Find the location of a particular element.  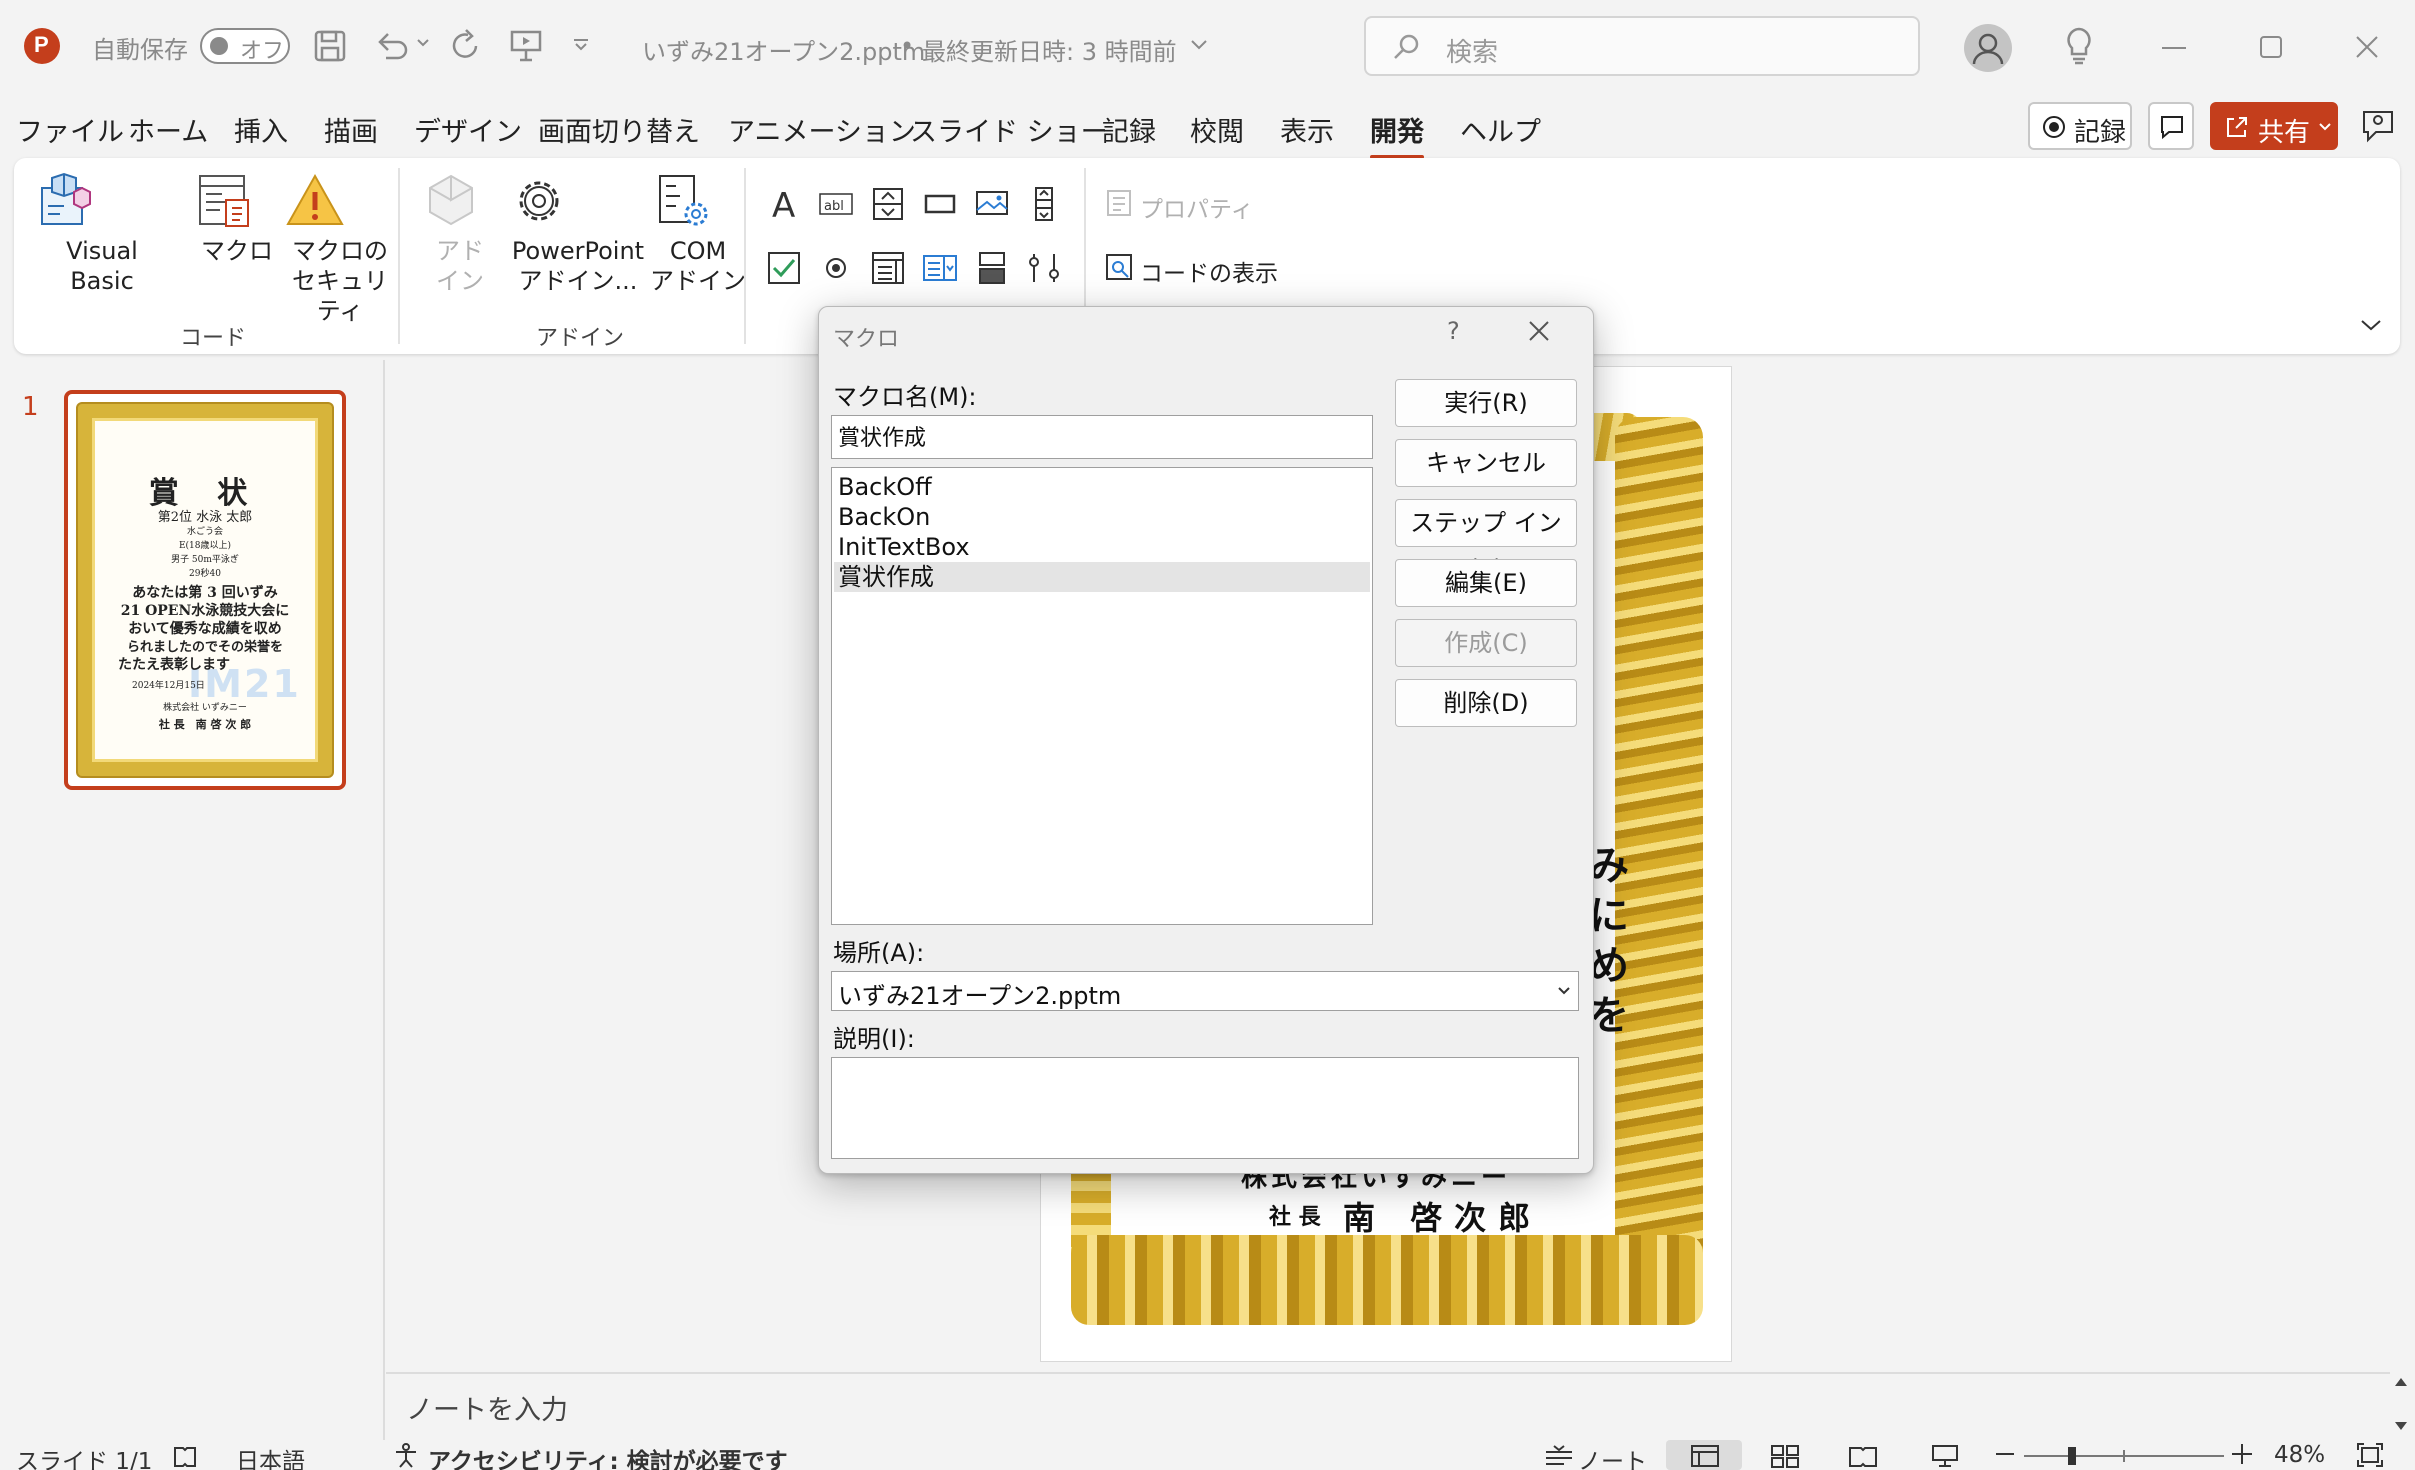

tab-draw: 描画 is located at coordinates (351, 129).